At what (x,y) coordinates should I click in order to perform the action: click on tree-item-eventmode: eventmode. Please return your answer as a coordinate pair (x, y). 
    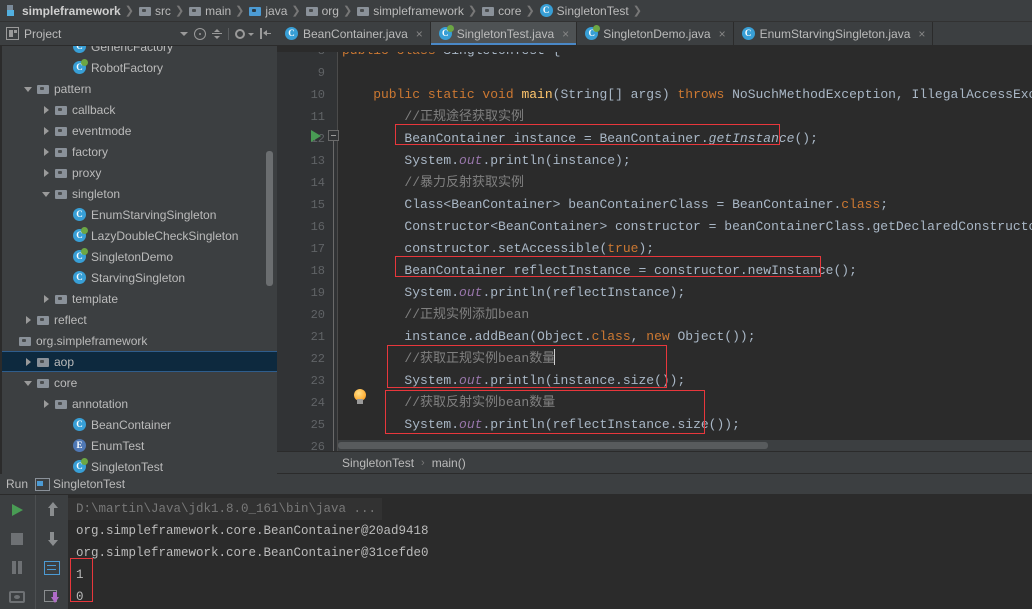
    Looking at the image, I should click on (138, 130).